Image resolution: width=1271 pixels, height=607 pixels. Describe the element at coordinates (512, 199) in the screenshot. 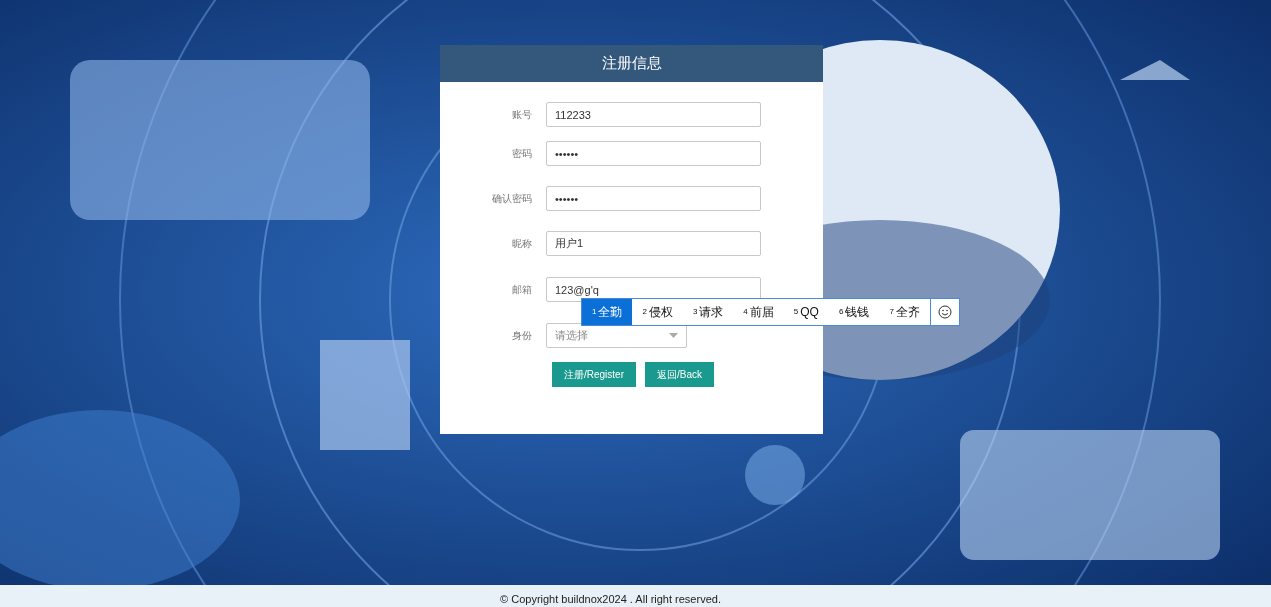

I see `field-label: 确认密码` at that location.